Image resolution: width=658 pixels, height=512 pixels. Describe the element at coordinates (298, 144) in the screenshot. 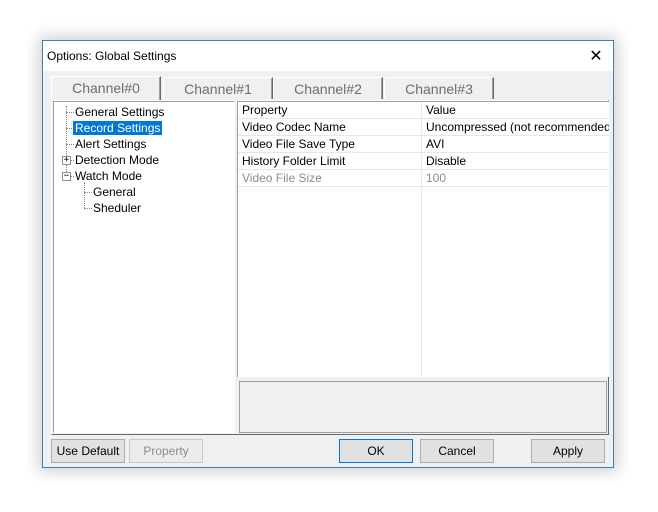

I see `property-name: Video File Save Type` at that location.